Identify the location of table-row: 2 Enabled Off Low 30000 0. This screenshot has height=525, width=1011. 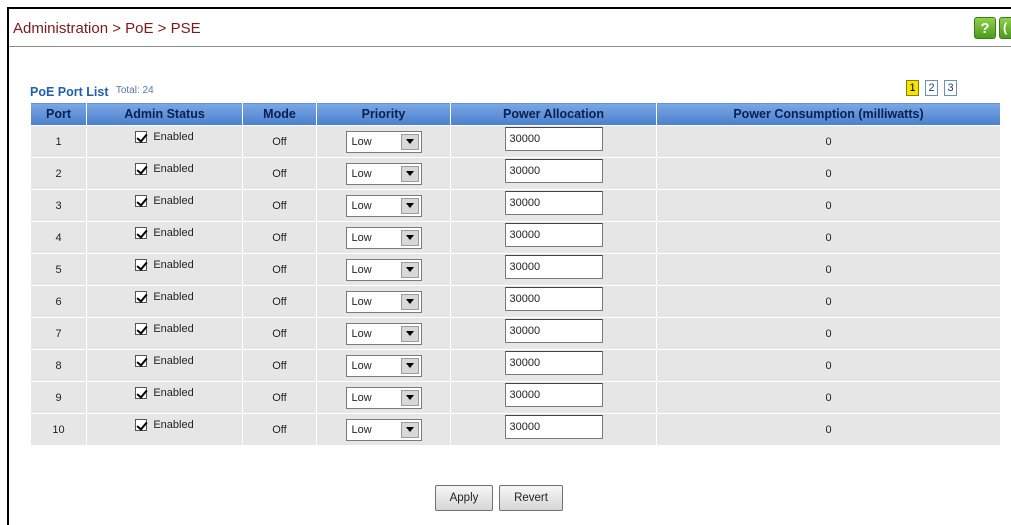
(515, 173).